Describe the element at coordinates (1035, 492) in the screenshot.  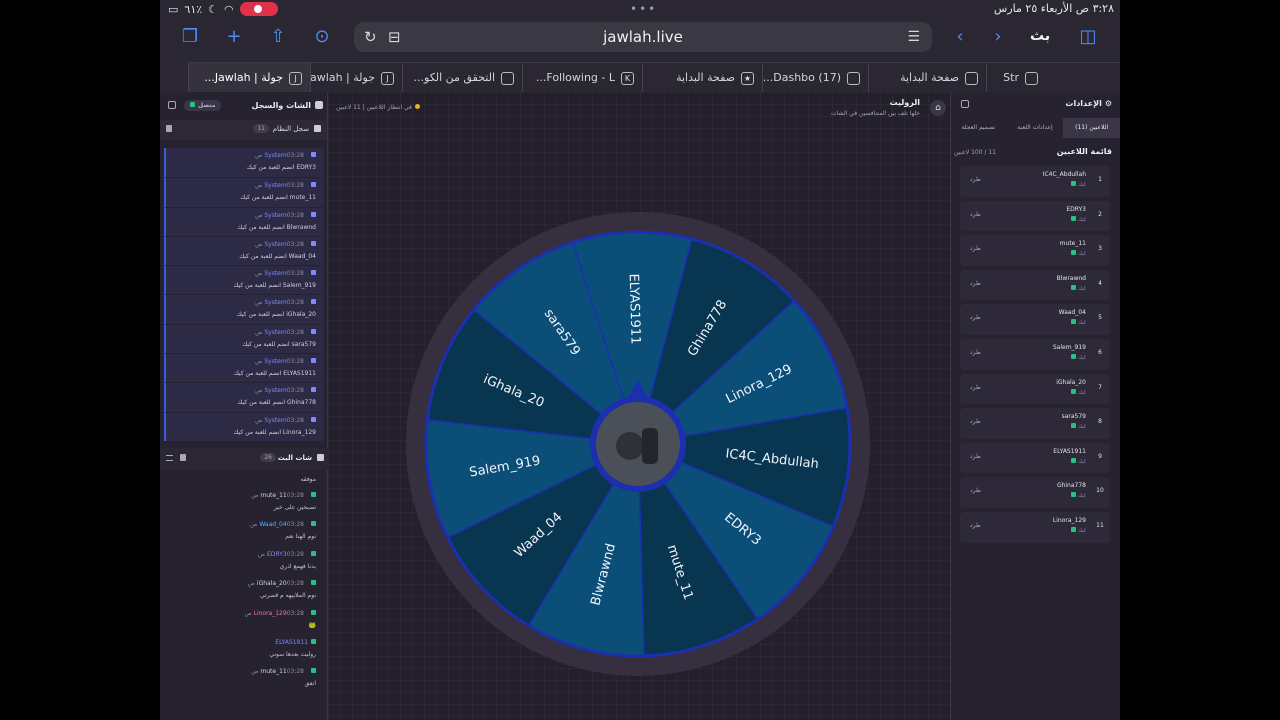
I see `player-row: 10 Ghina778 كيك طرد` at that location.